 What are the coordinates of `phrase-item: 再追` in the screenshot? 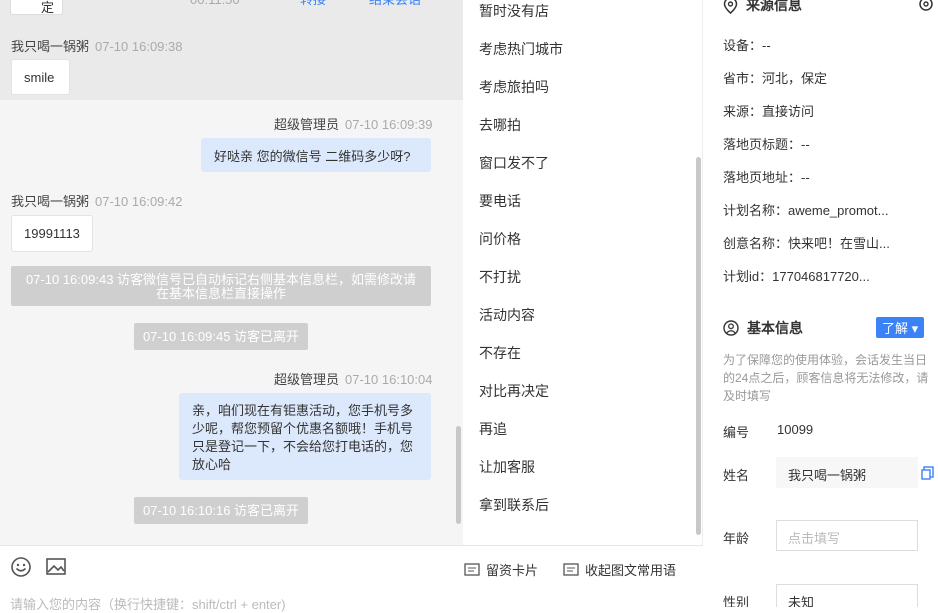 It's located at (493, 429).